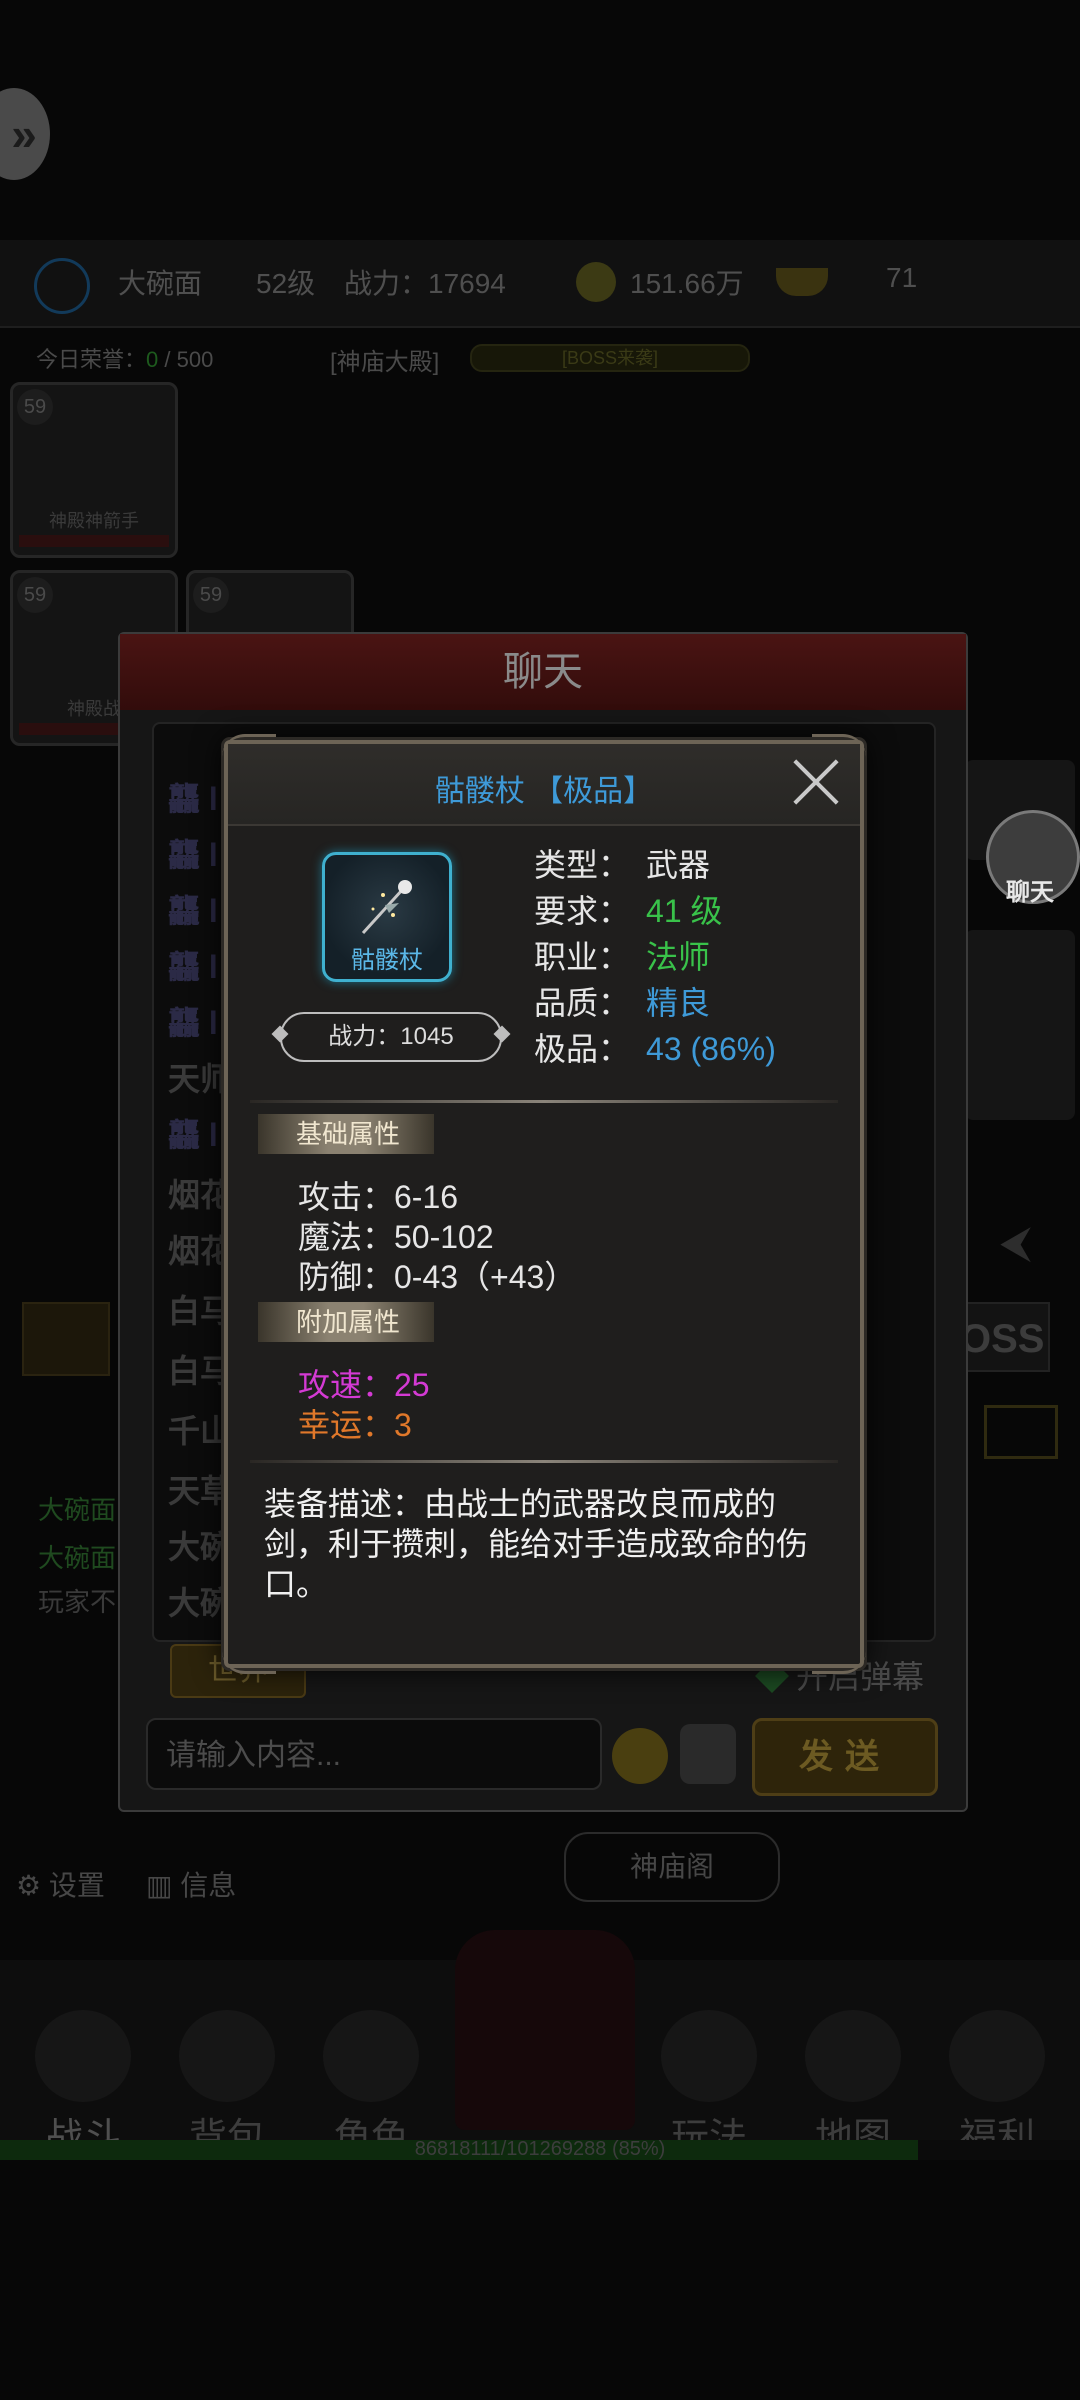  What do you see at coordinates (536, 1544) in the screenshot?
I see `item-description: 装备描述：由战士的武器改良而成的剑，利于攒刺，能给对手造成致命的伤口。` at bounding box center [536, 1544].